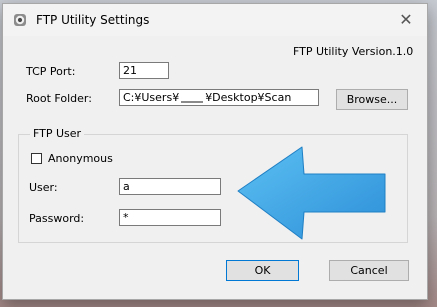 The image size is (437, 307). I want to click on root-folder-suffix: ¥Desktop¥Scan, so click(248, 97).